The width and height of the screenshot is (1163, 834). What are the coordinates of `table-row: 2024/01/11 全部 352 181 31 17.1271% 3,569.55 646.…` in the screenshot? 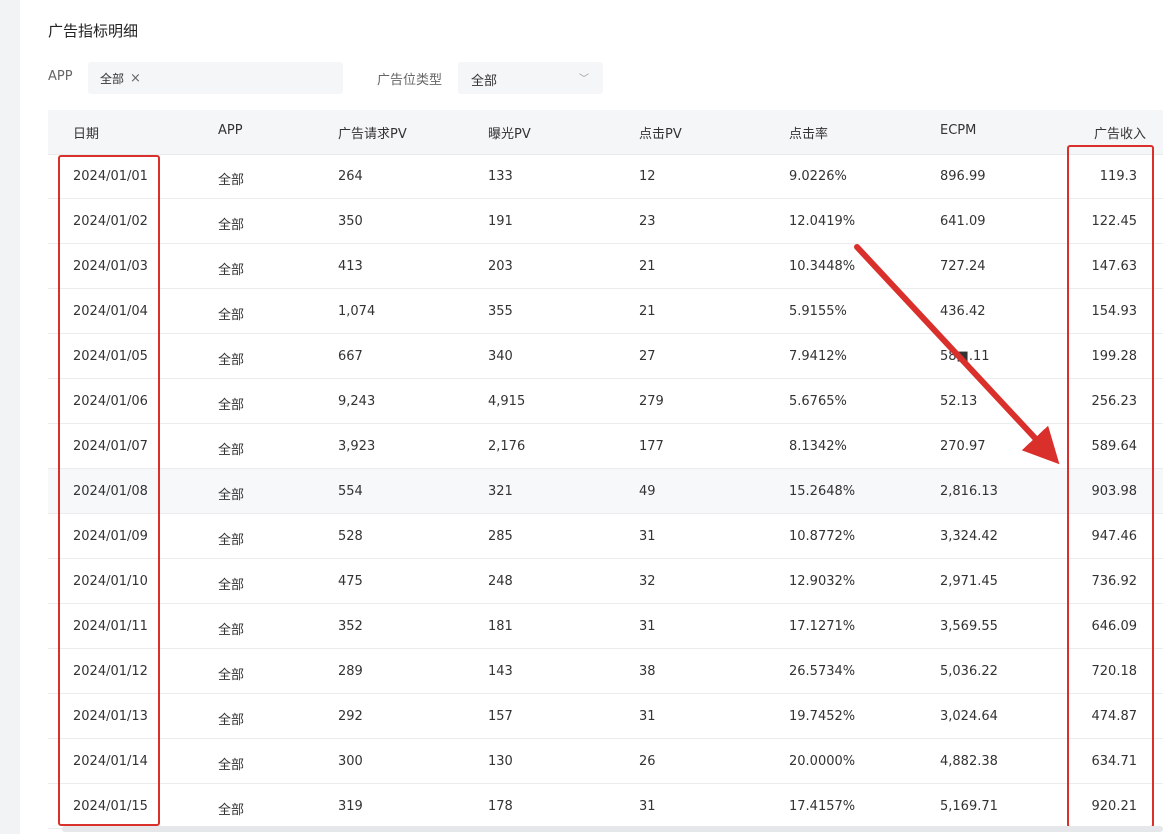 It's located at (605, 626).